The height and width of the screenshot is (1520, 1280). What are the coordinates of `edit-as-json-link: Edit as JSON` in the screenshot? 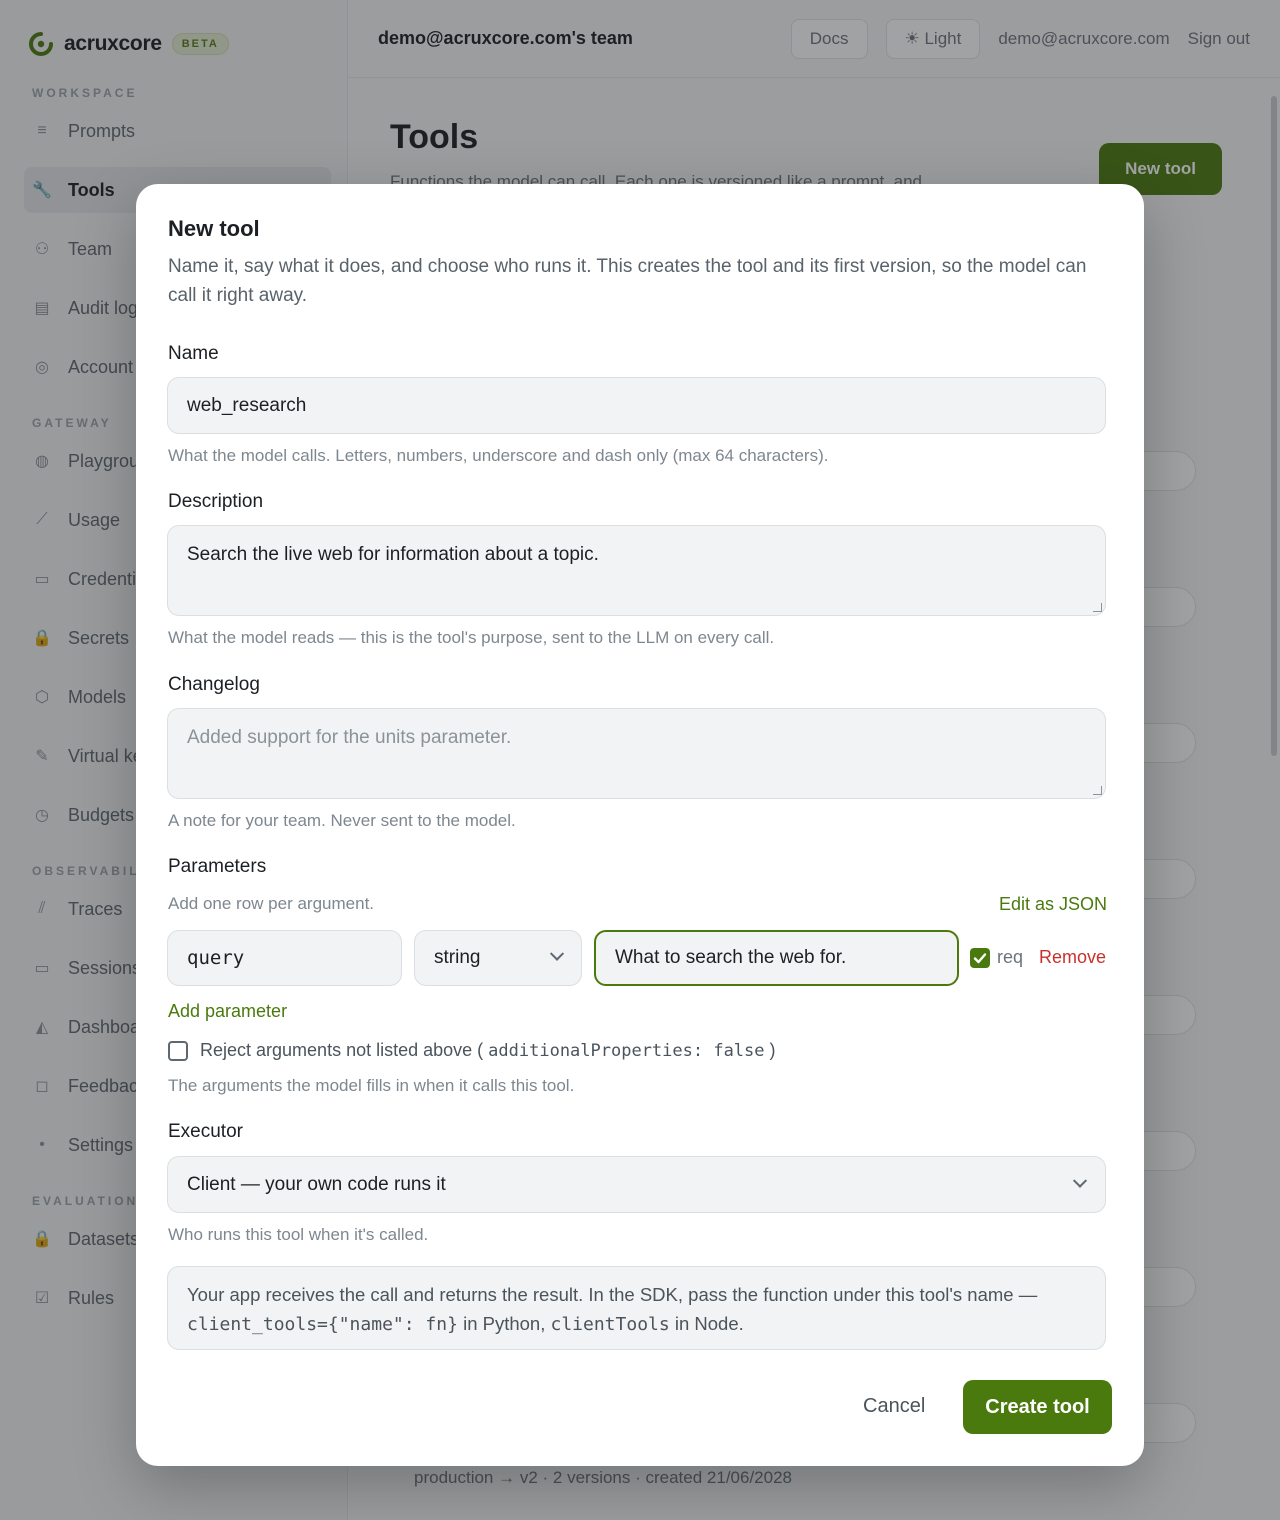 It's located at (1053, 904).